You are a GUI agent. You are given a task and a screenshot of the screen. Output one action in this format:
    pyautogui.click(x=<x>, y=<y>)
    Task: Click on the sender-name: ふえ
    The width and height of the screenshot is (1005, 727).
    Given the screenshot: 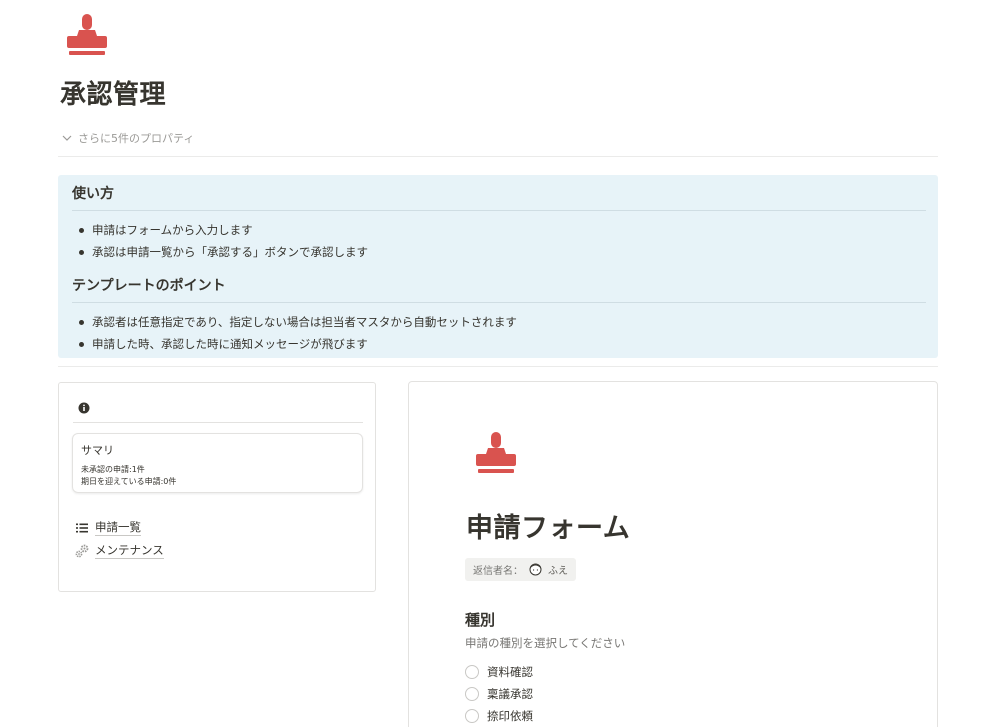 What is the action you would take?
    pyautogui.click(x=558, y=571)
    